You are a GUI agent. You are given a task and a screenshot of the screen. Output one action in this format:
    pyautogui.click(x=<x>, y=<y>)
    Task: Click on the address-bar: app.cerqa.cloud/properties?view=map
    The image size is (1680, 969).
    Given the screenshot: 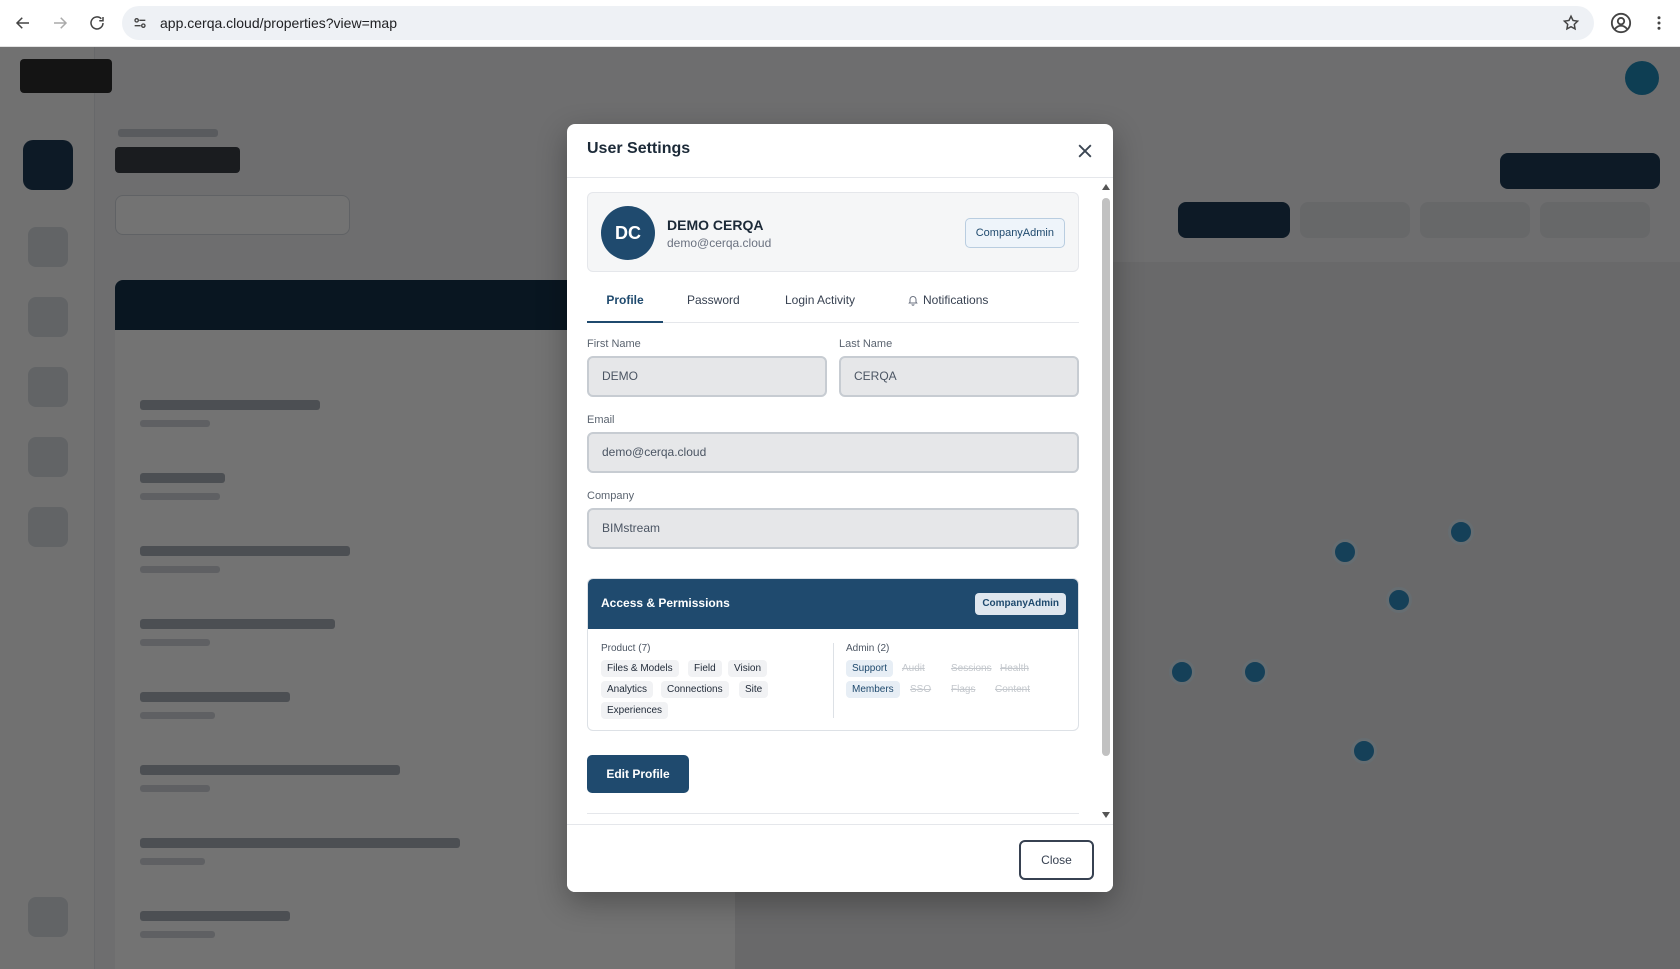 What is the action you would take?
    pyautogui.click(x=858, y=23)
    